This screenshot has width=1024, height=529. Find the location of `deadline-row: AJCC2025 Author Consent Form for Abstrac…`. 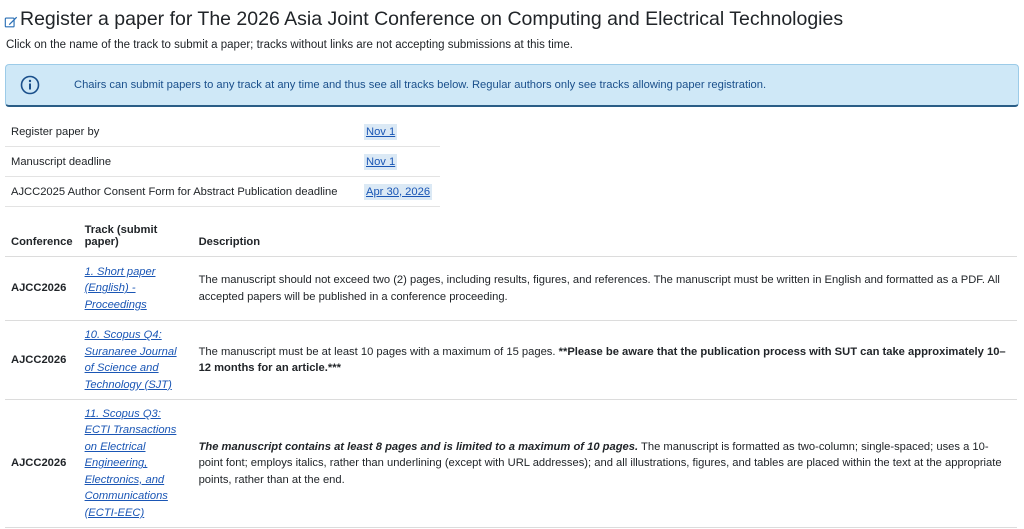

deadline-row: AJCC2025 Author Consent Form for Abstrac… is located at coordinates (222, 191).